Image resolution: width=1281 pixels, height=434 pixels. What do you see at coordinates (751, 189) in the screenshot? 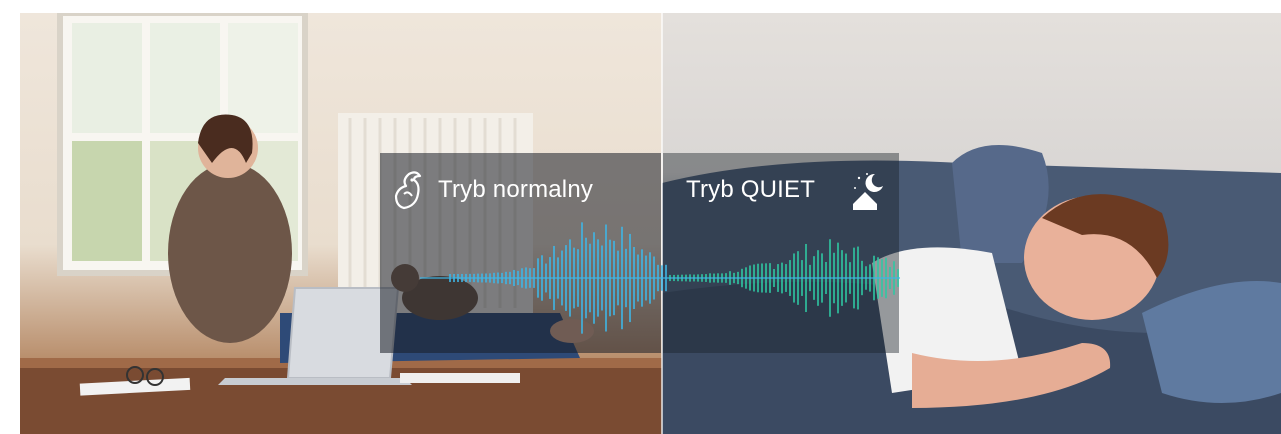
I see `quiet-mode-text: Tryb QUIET` at bounding box center [751, 189].